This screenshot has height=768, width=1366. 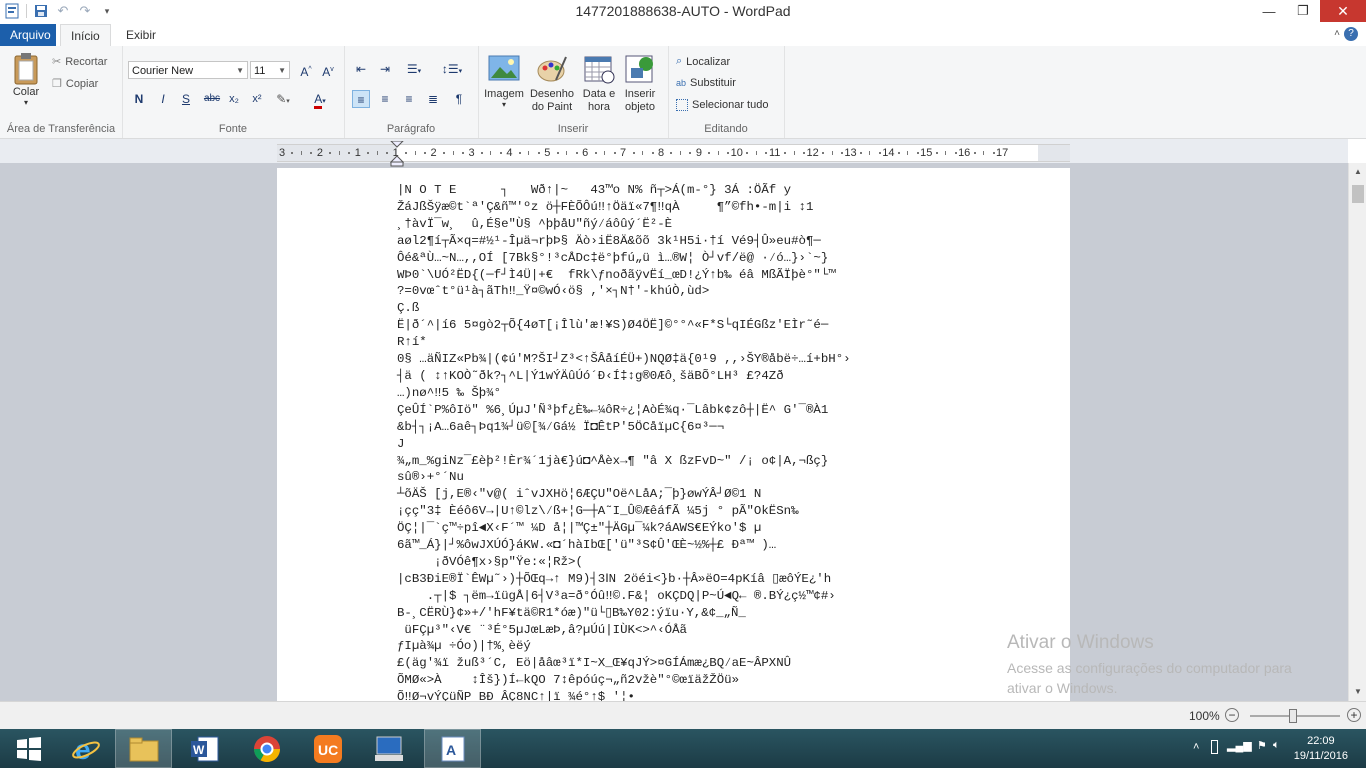 What do you see at coordinates (1357, 432) in the screenshot?
I see `vertical-scrollbar: ▲ ▼` at bounding box center [1357, 432].